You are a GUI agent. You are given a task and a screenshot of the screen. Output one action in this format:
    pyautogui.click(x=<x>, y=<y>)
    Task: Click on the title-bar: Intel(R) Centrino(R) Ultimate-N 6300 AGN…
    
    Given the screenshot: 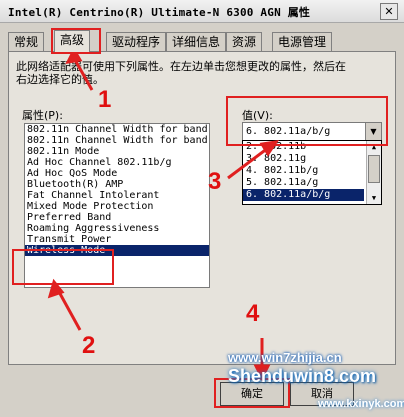 What is the action you would take?
    pyautogui.click(x=202, y=11)
    